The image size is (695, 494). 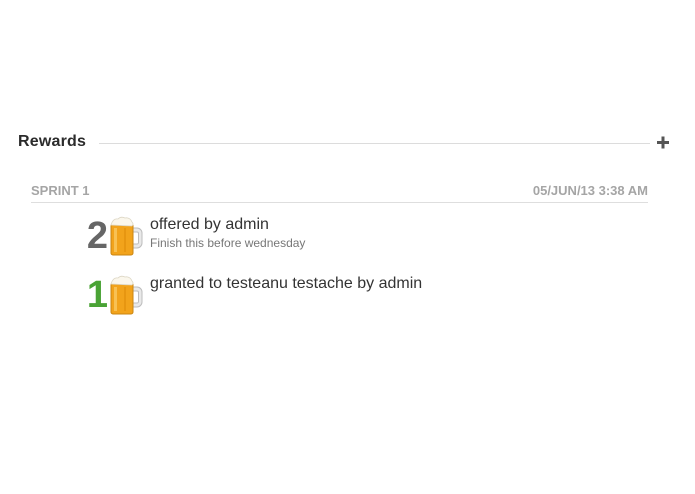 What do you see at coordinates (374, 143) in the screenshot?
I see `section-divider` at bounding box center [374, 143].